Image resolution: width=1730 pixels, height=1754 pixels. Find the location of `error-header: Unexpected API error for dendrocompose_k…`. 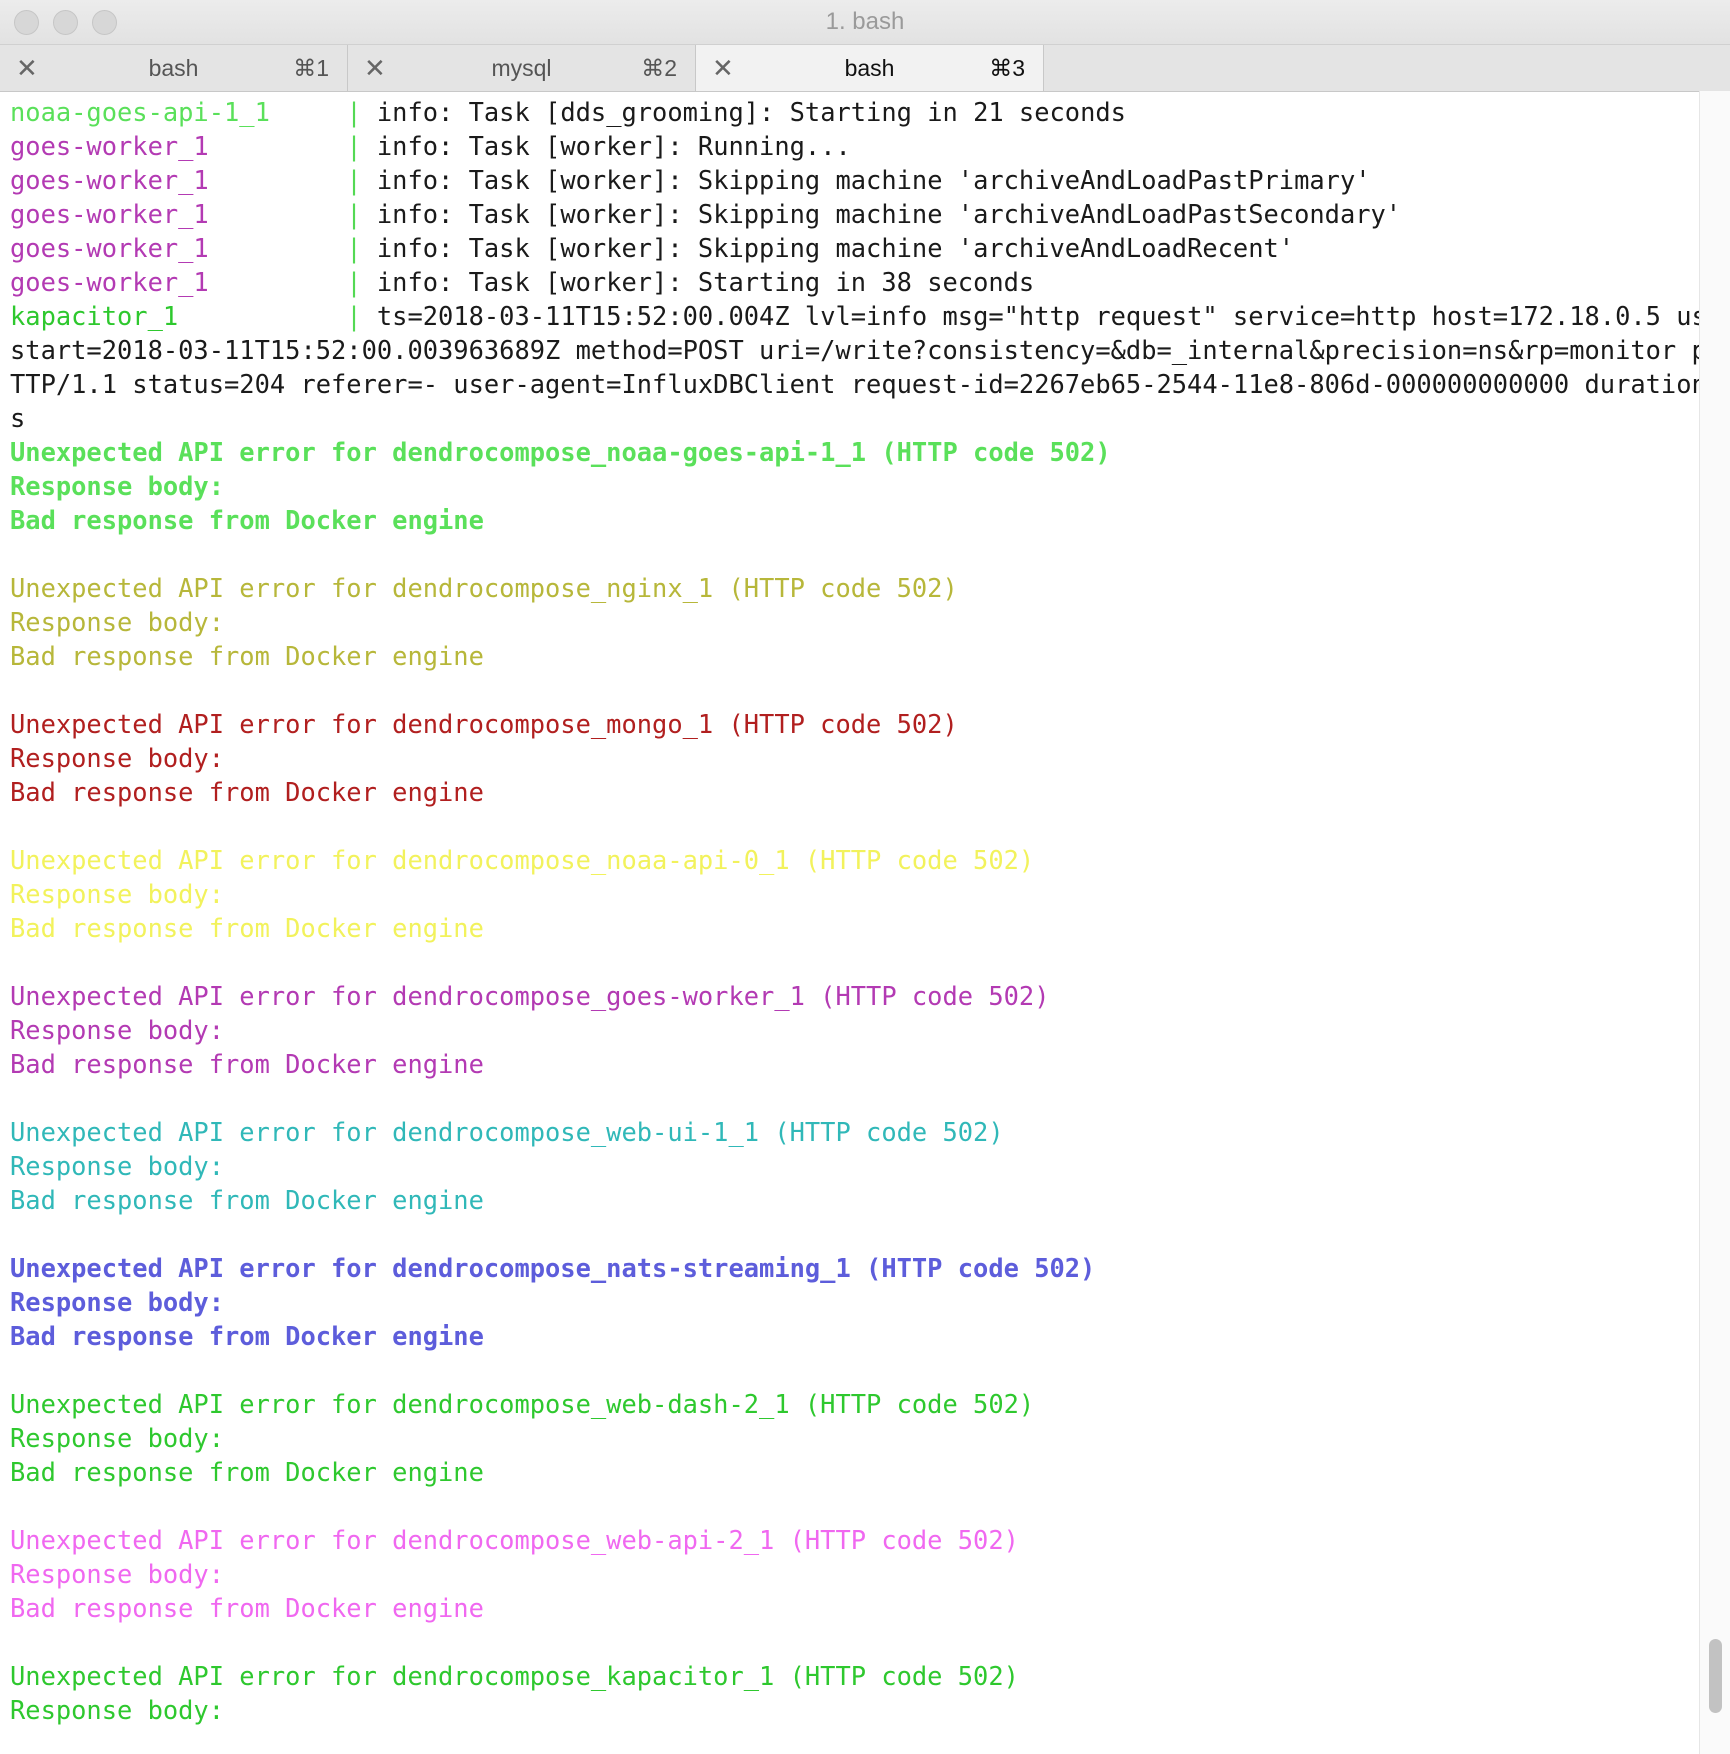

error-header: Unexpected API error for dendrocompose_k… is located at coordinates (514, 1676).